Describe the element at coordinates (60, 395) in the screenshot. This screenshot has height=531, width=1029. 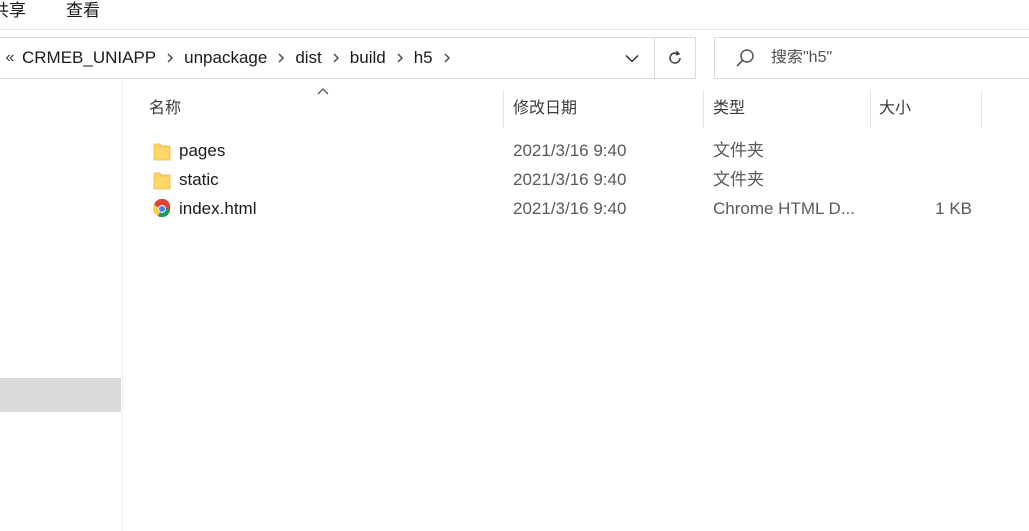
I see `nav-selected-item` at that location.